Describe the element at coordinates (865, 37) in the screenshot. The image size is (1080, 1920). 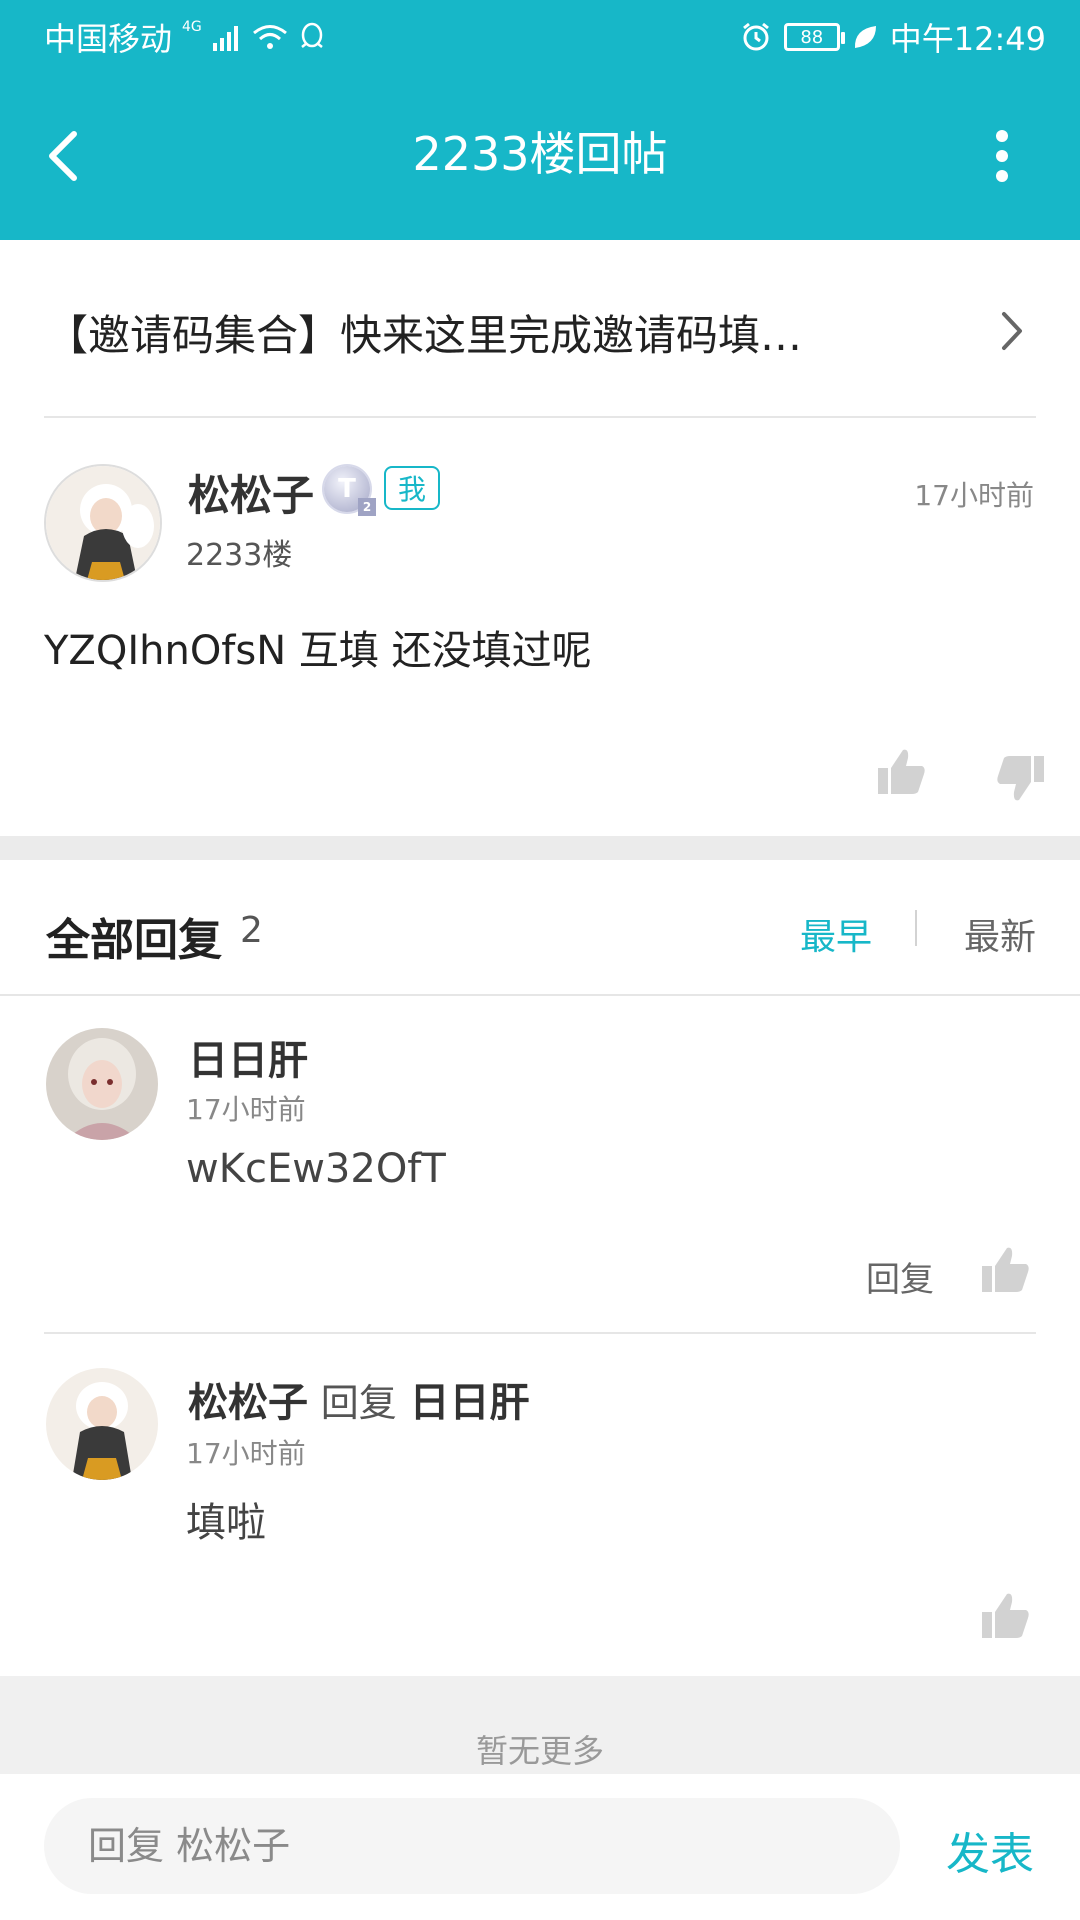
I see `leaf-icon` at that location.